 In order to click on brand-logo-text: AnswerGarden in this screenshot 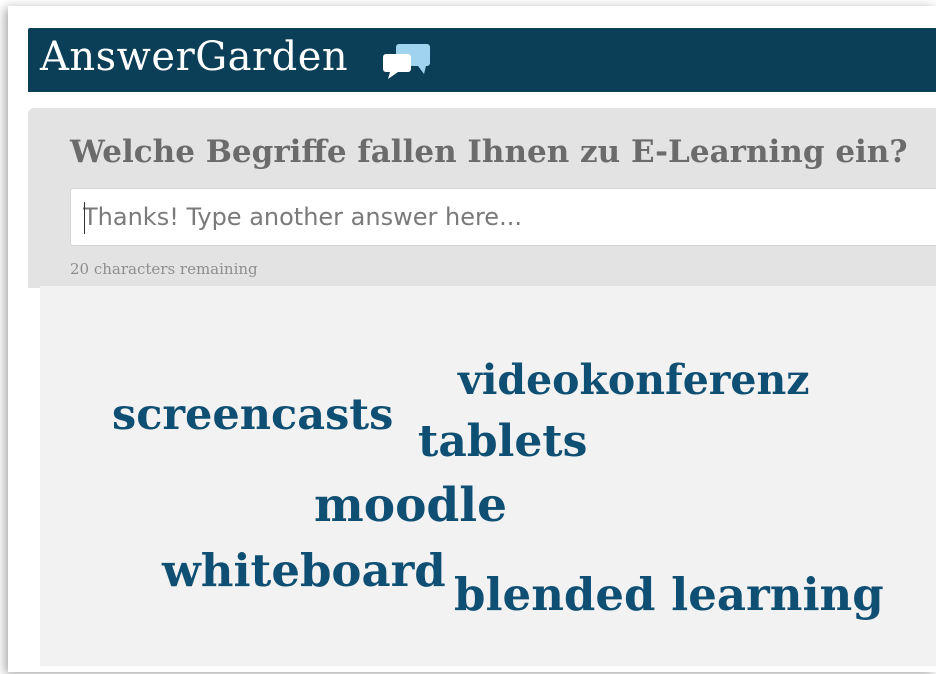, I will do `click(194, 57)`.